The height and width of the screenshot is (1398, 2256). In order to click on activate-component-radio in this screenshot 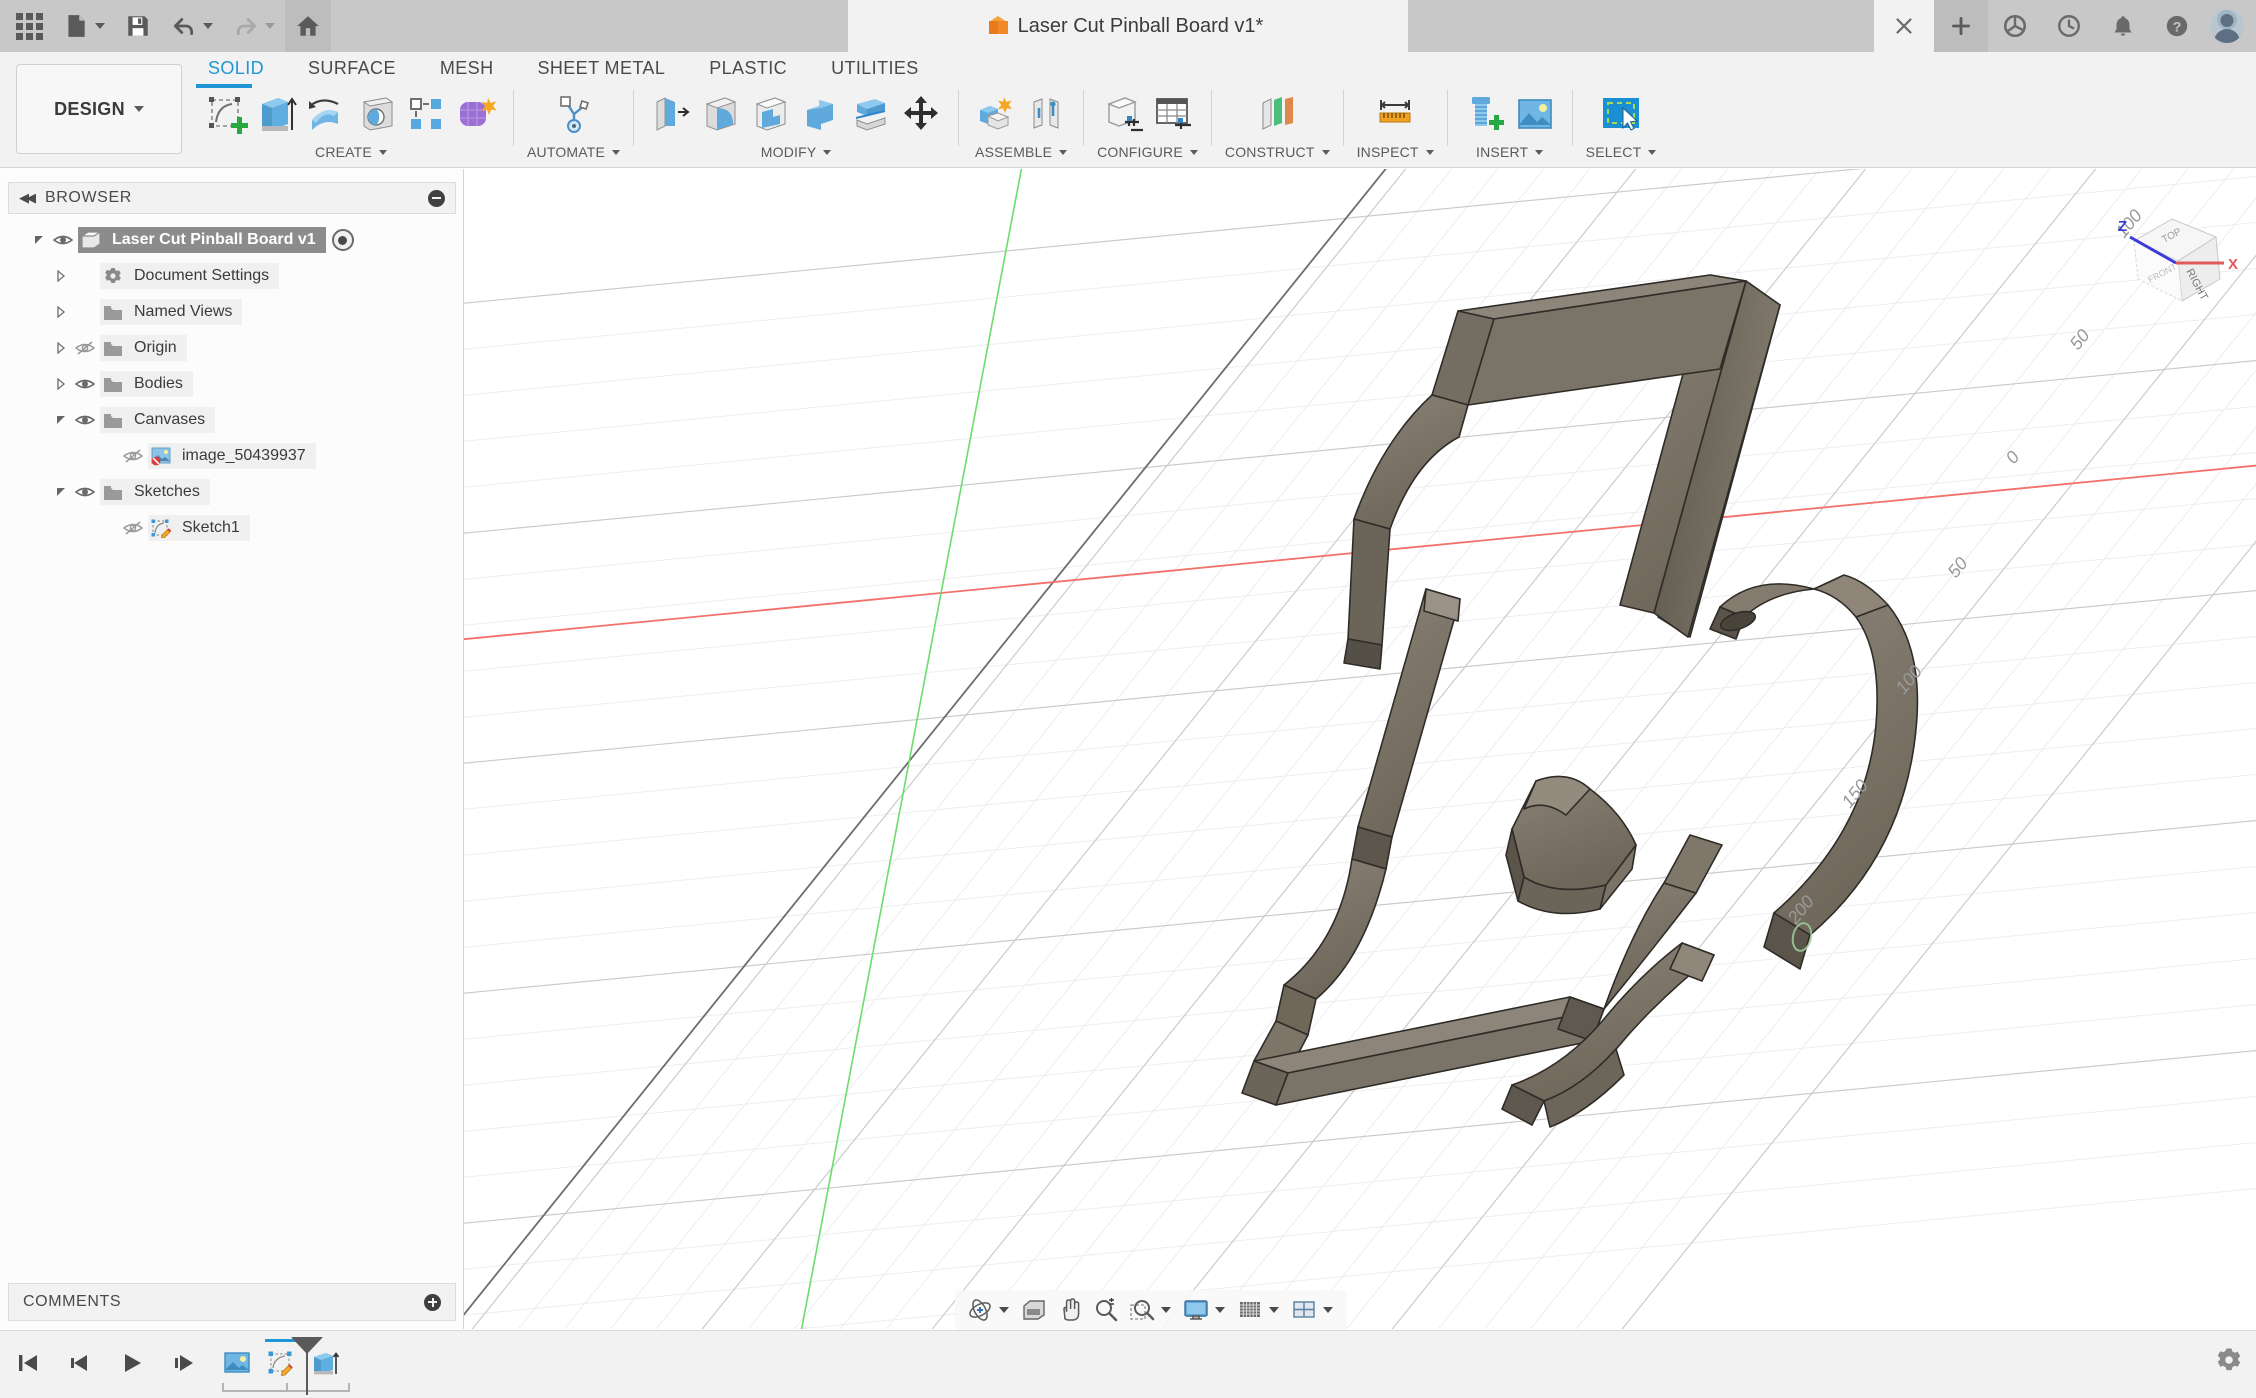, I will do `click(342, 240)`.